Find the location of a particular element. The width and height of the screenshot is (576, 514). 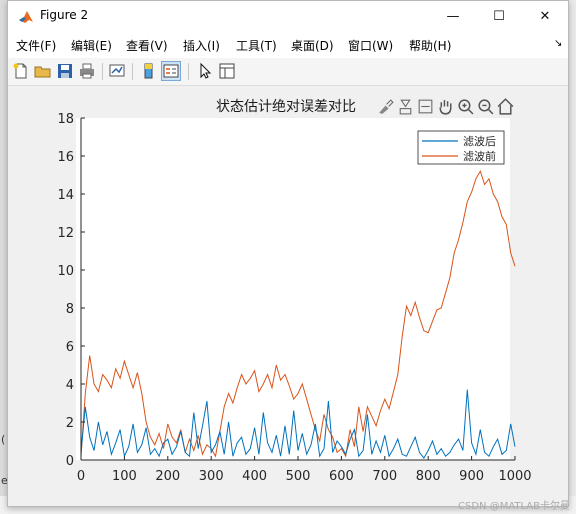

print-icon is located at coordinates (87, 71).